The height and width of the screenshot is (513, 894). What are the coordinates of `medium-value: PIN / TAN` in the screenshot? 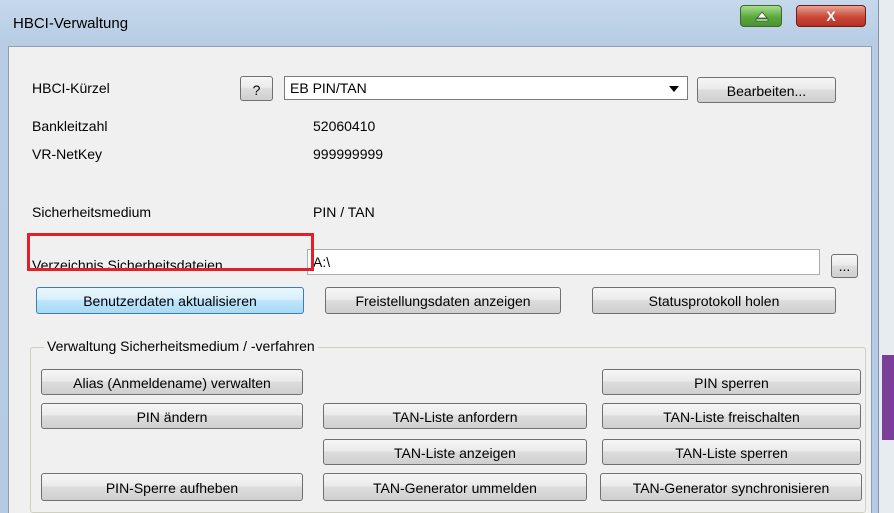 It's located at (344, 212).